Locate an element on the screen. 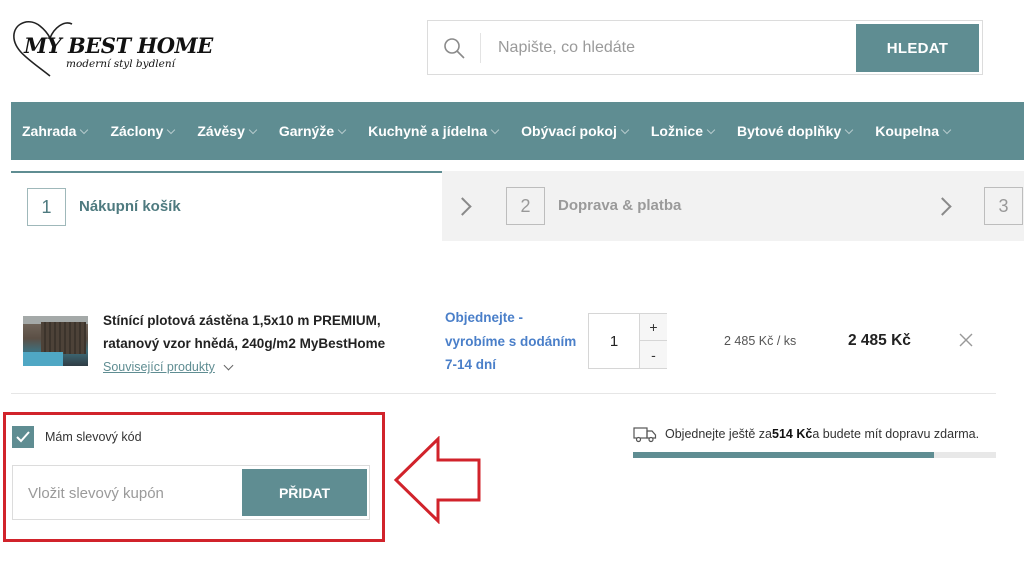 This screenshot has width=1024, height=578. truck-icon is located at coordinates (645, 435).